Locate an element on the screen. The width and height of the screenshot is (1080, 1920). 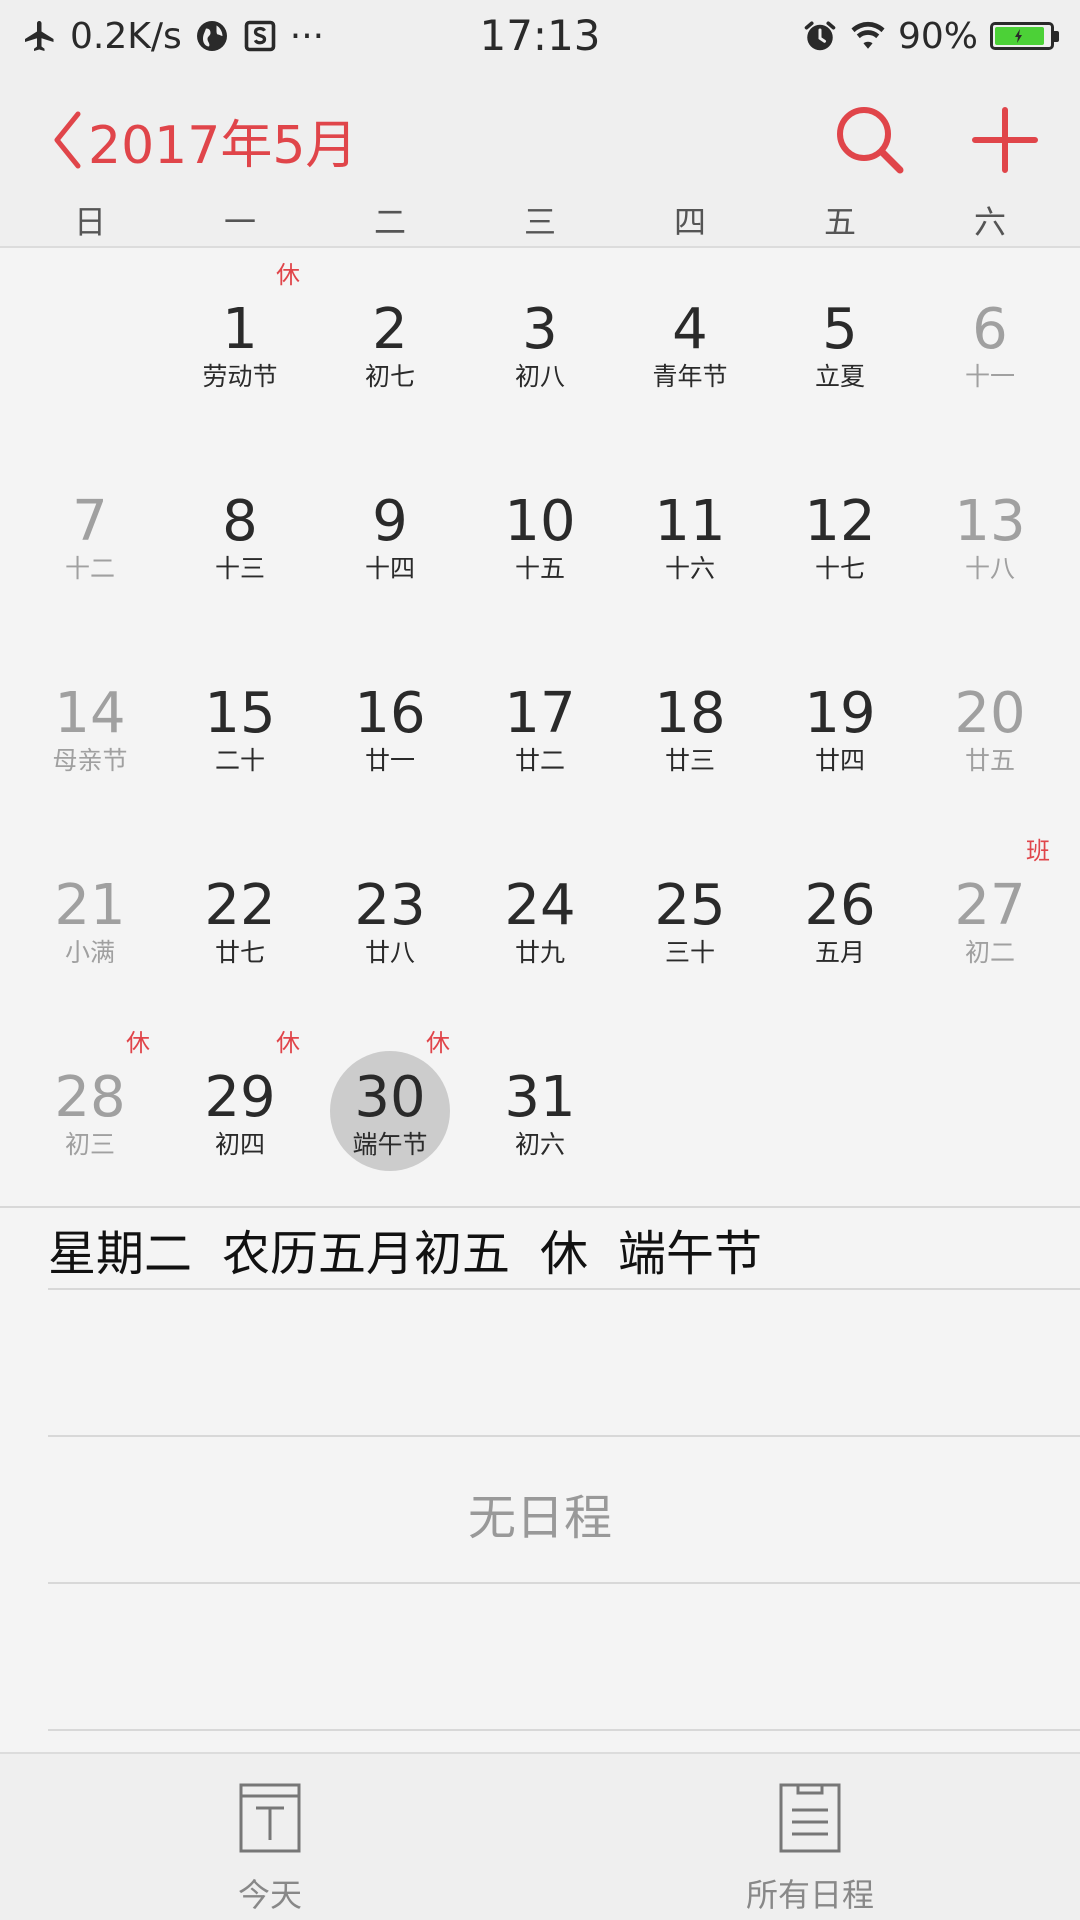
weekday-thu: 四 is located at coordinates (689, 222).